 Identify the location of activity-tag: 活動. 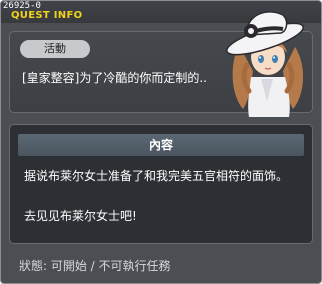
(55, 49).